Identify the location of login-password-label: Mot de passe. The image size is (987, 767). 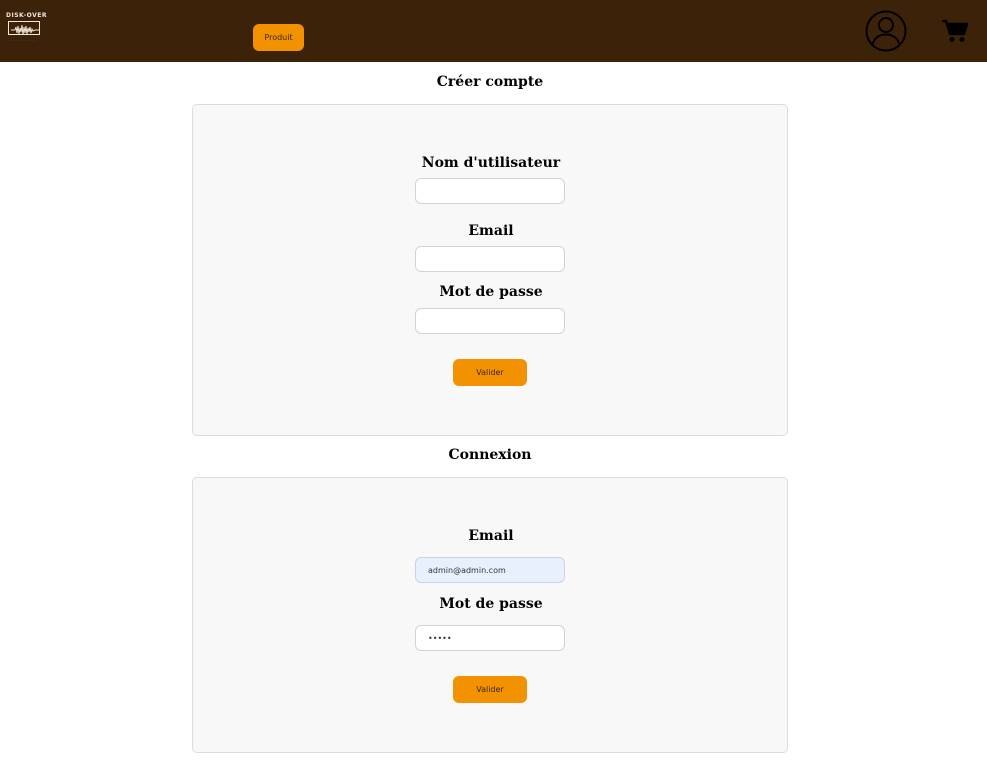
(491, 604).